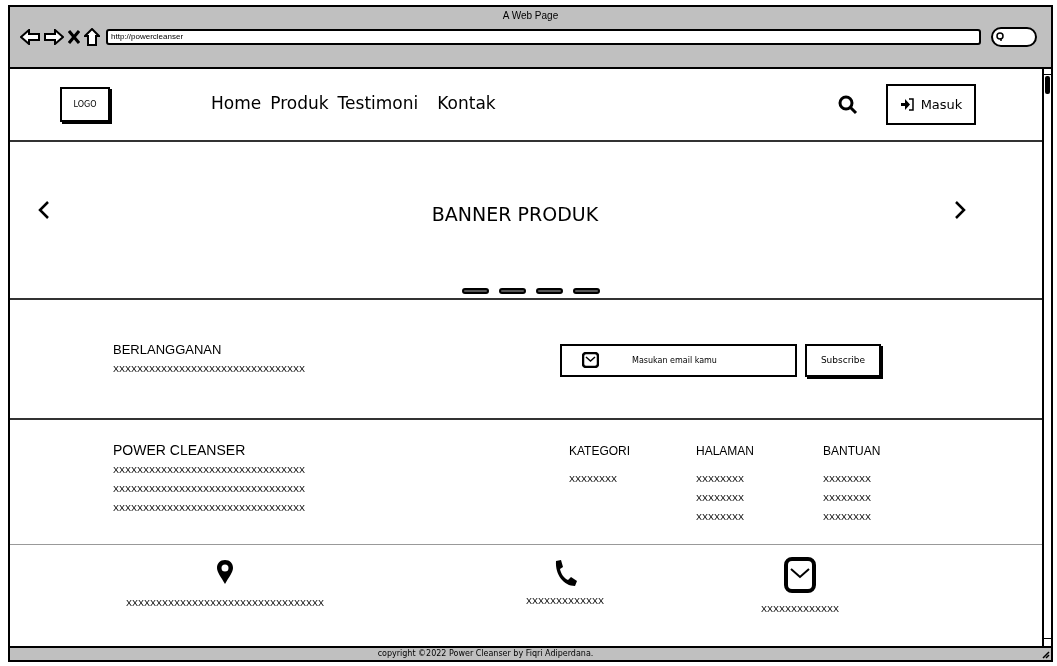 The height and width of the screenshot is (666, 1057). What do you see at coordinates (92, 37) in the screenshot?
I see `home-icon` at bounding box center [92, 37].